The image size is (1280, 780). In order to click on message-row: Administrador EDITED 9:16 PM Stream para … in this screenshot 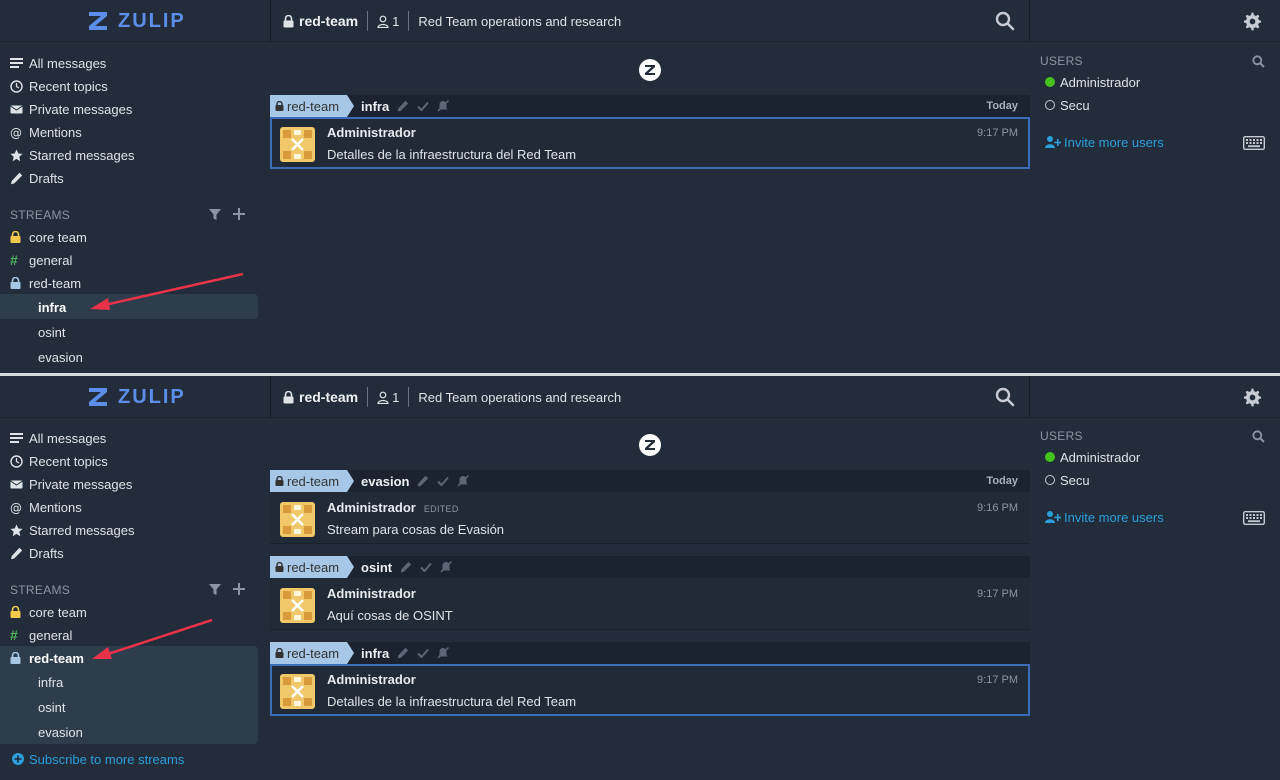, I will do `click(650, 518)`.